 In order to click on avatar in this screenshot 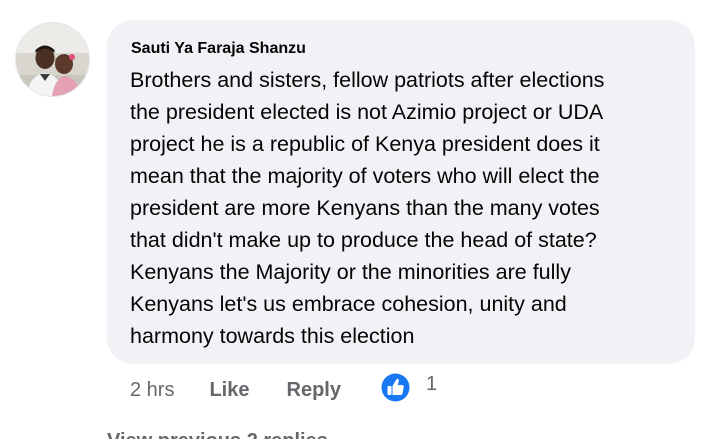, I will do `click(52, 59)`.